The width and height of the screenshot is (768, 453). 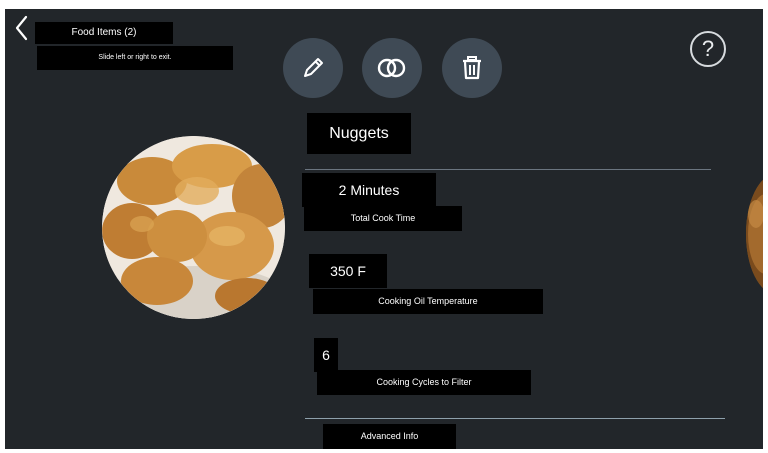 I want to click on edit-button, so click(x=313, y=68).